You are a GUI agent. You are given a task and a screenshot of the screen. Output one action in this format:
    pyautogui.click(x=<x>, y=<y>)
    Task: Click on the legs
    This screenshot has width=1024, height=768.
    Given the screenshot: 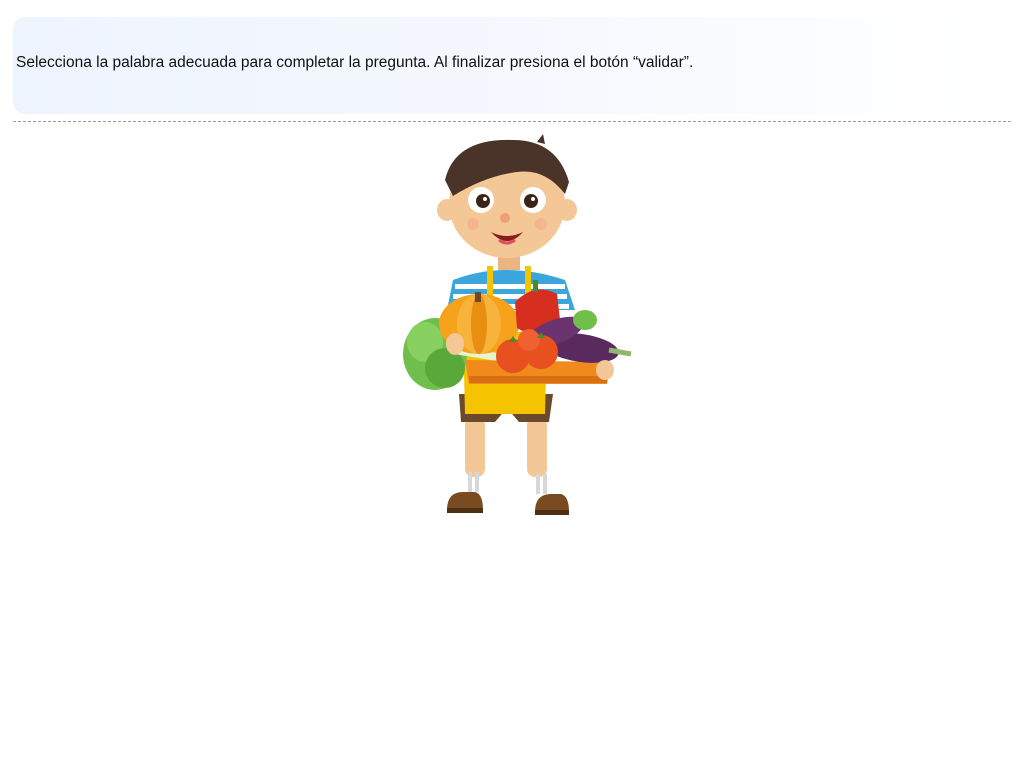 What is the action you would take?
    pyautogui.click(x=506, y=455)
    